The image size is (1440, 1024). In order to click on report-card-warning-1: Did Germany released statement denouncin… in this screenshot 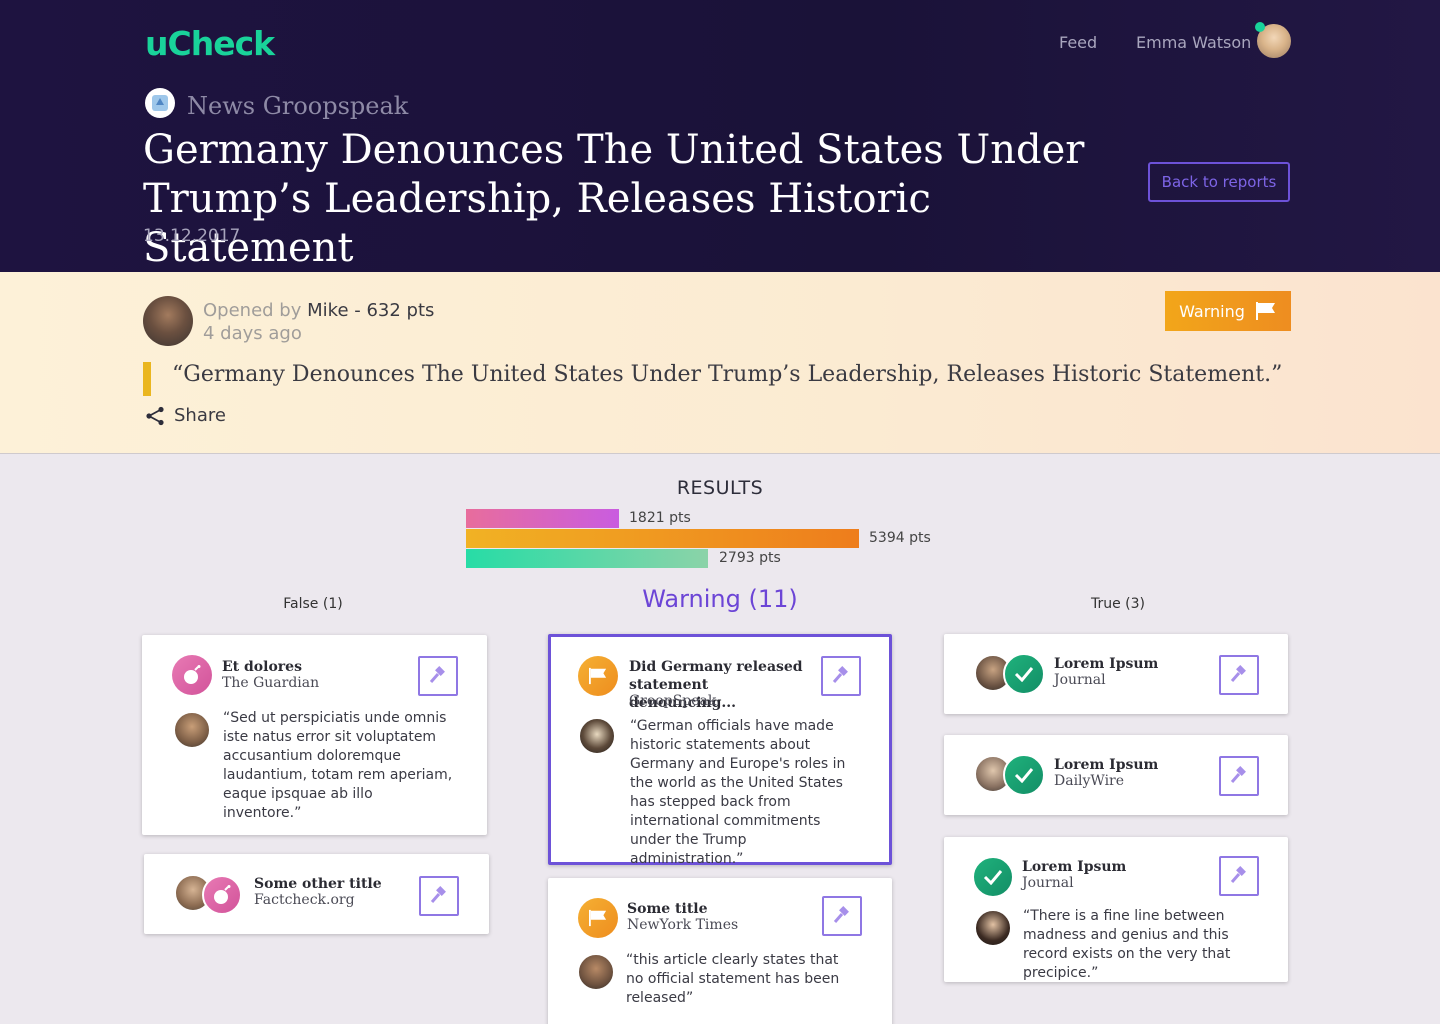, I will do `click(720, 750)`.